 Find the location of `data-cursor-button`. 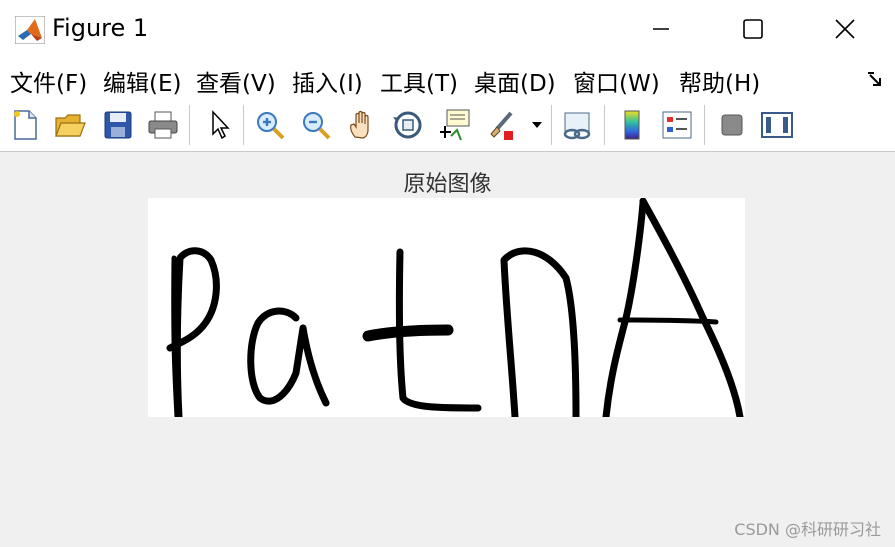

data-cursor-button is located at coordinates (454, 125).